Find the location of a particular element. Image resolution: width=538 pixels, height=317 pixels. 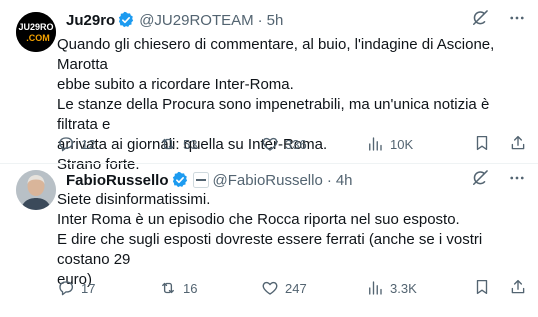

like-button: 336 is located at coordinates (313, 144).